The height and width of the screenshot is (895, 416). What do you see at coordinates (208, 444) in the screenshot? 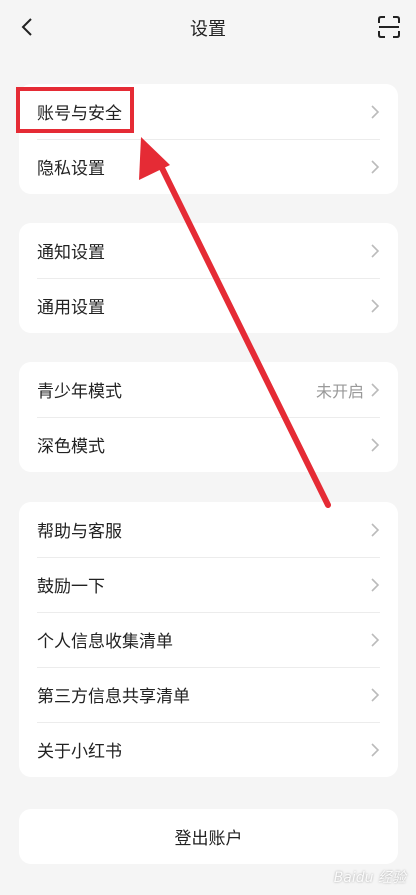
I see `settings-item-dark-mode: 深色模式` at bounding box center [208, 444].